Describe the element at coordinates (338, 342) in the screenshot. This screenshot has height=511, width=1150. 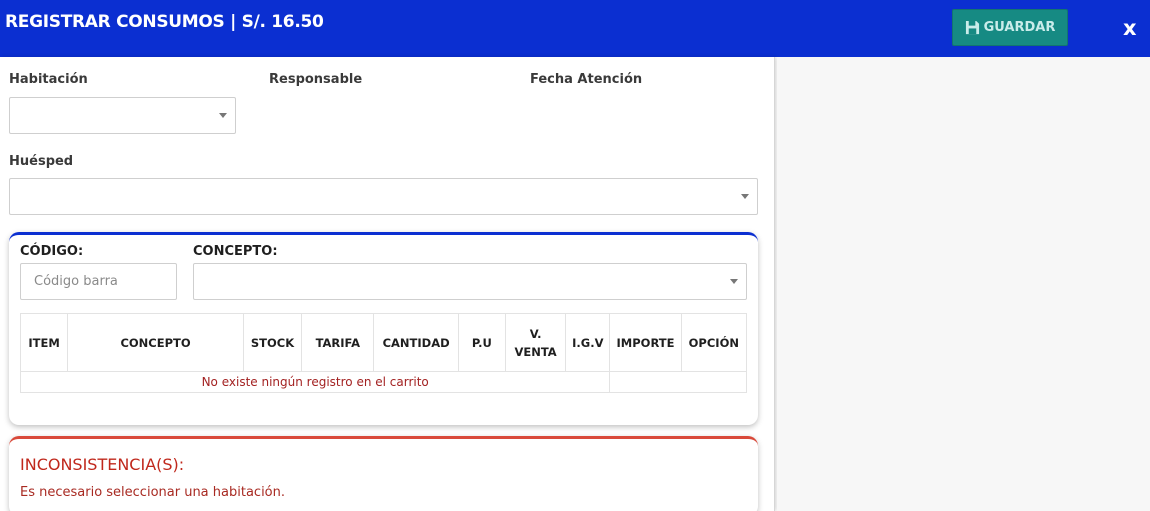
I see `column-header: TARIFA` at that location.